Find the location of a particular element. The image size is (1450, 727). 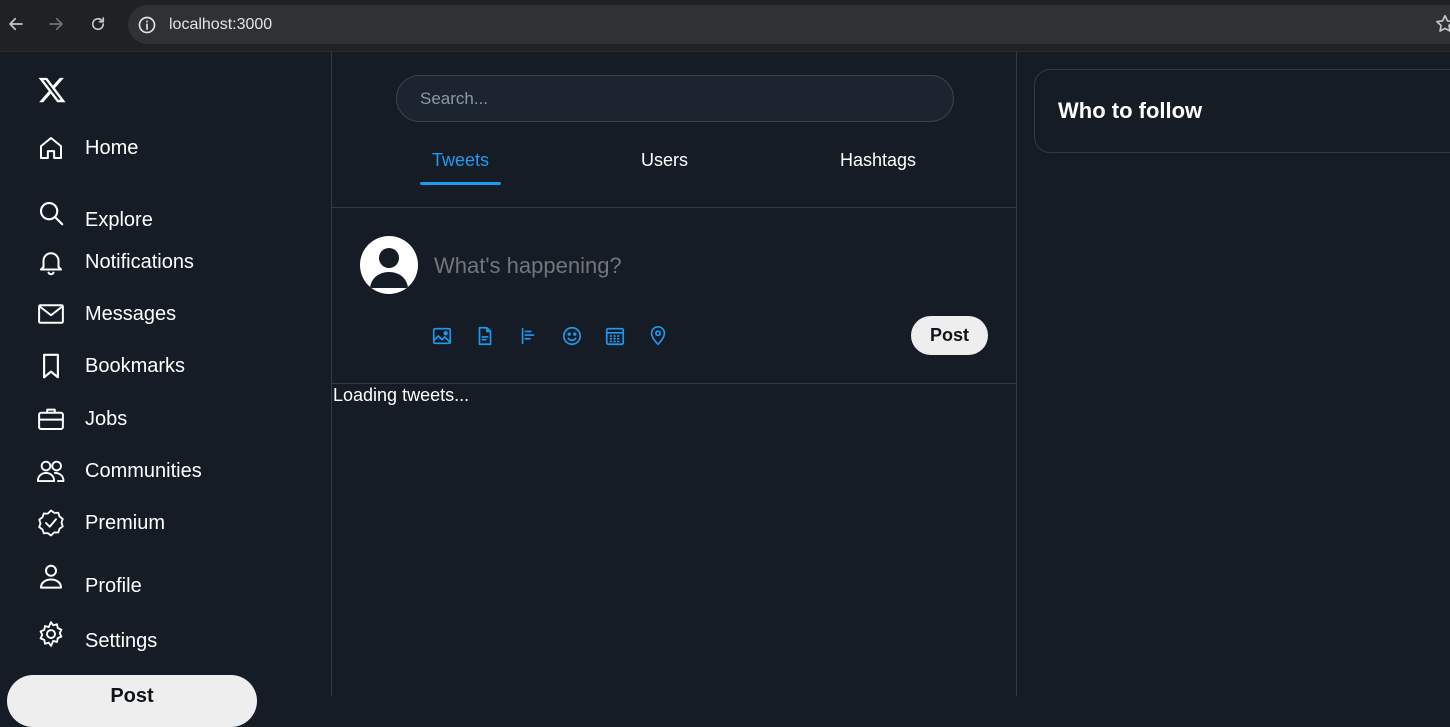

browser-toolbar: localhost:3000 is located at coordinates (725, 26).